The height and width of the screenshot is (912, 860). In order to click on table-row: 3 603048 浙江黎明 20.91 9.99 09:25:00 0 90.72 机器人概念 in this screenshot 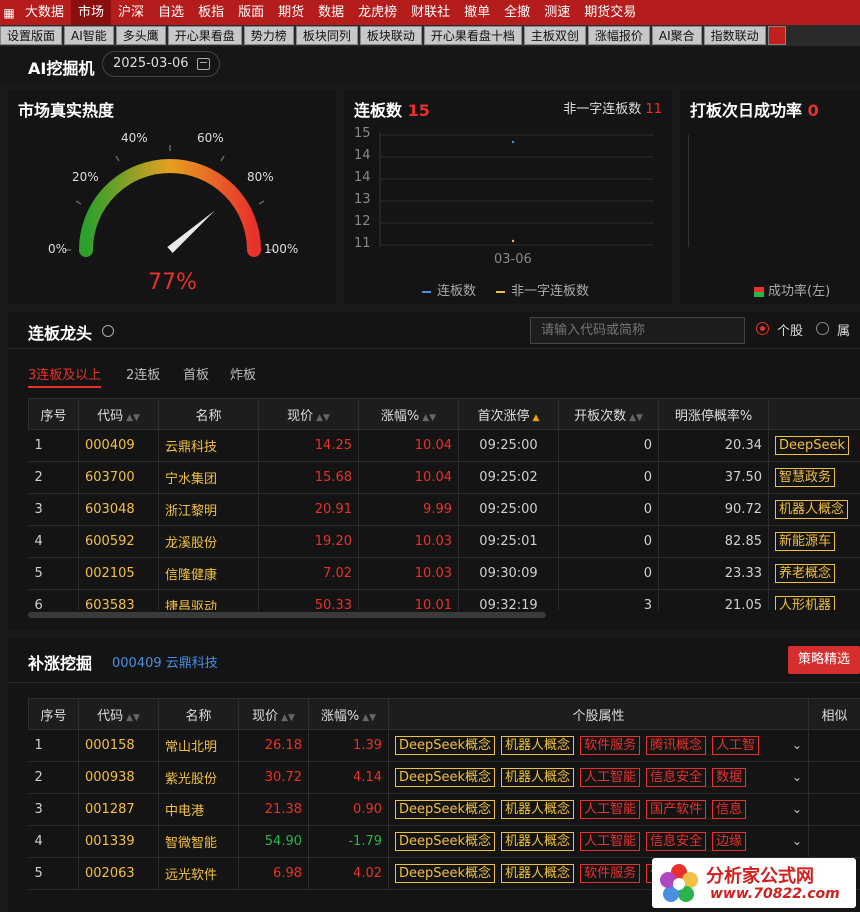, I will do `click(444, 509)`.